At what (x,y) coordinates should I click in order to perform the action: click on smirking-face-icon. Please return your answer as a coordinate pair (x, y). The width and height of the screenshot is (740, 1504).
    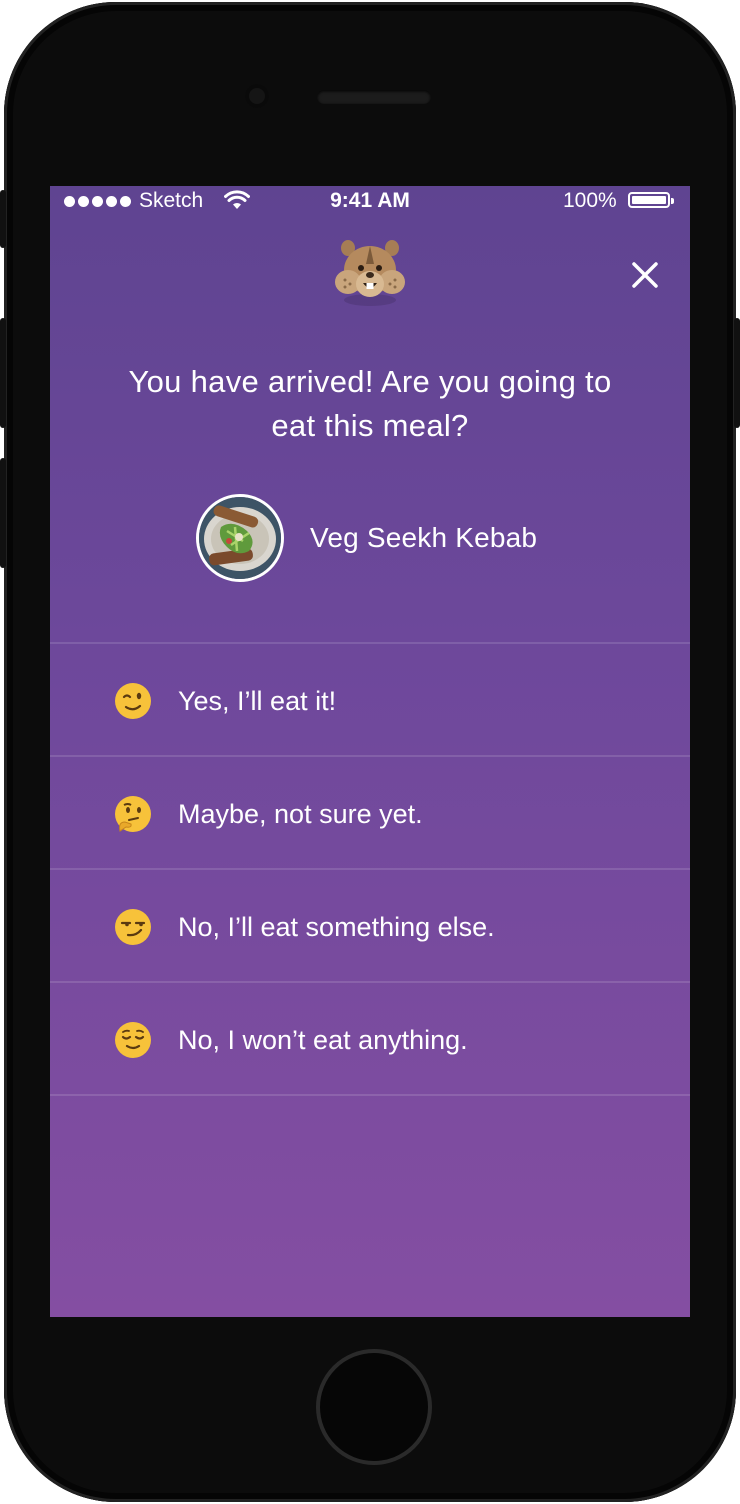
    Looking at the image, I should click on (133, 927).